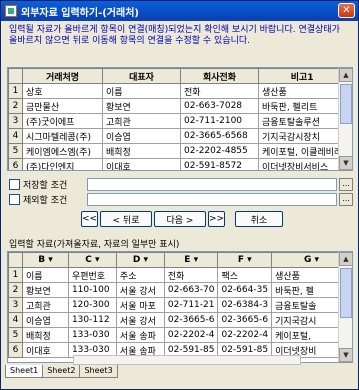 The image size is (359, 390). I want to click on table-row: 1 이름 우편번호 주소 전화 팩스 생산품, so click(180, 275).